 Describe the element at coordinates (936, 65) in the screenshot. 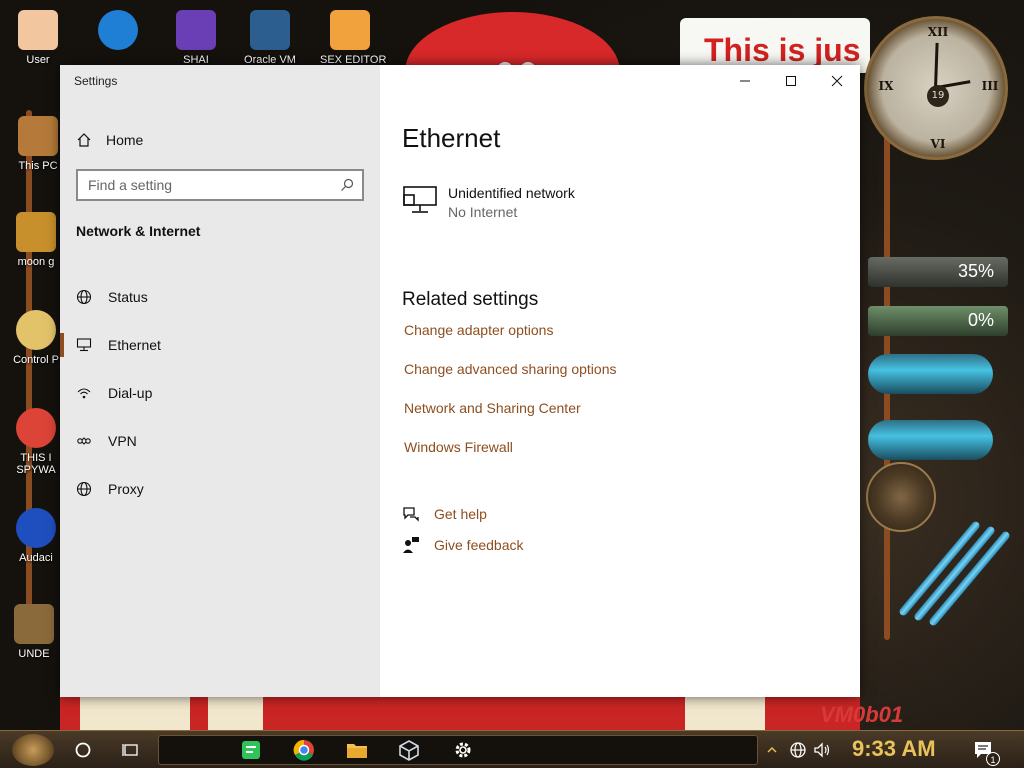

I see `clock-minute-hand` at that location.